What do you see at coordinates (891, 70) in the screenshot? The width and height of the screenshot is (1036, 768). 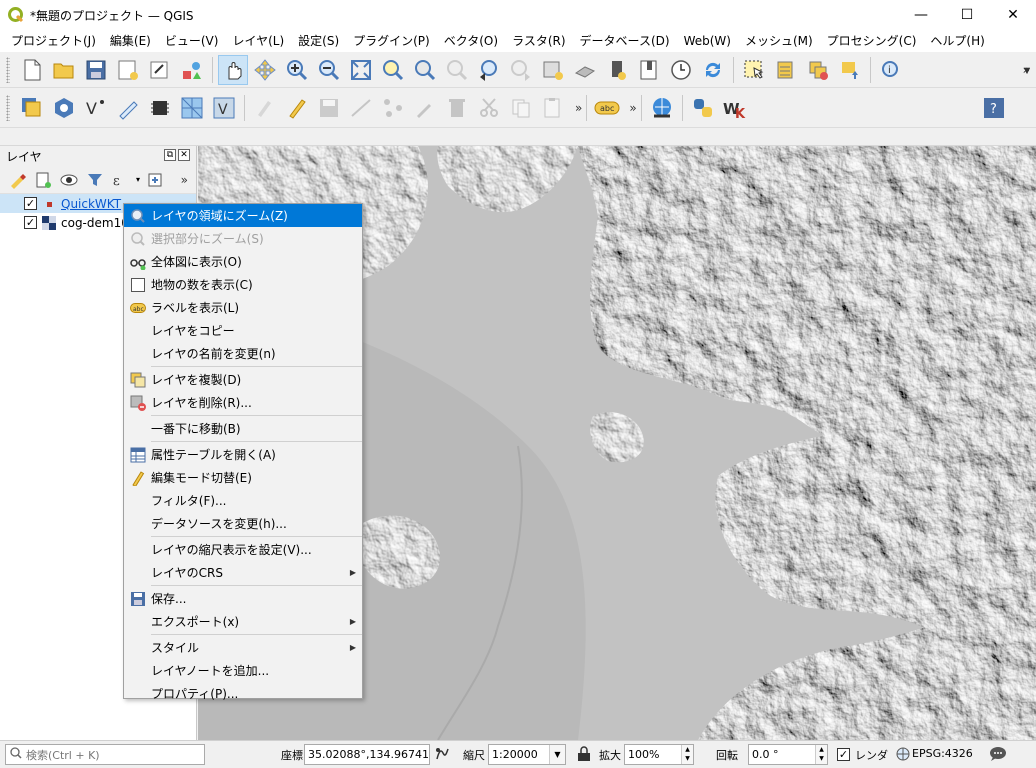 I see `identify-features-icon: i` at bounding box center [891, 70].